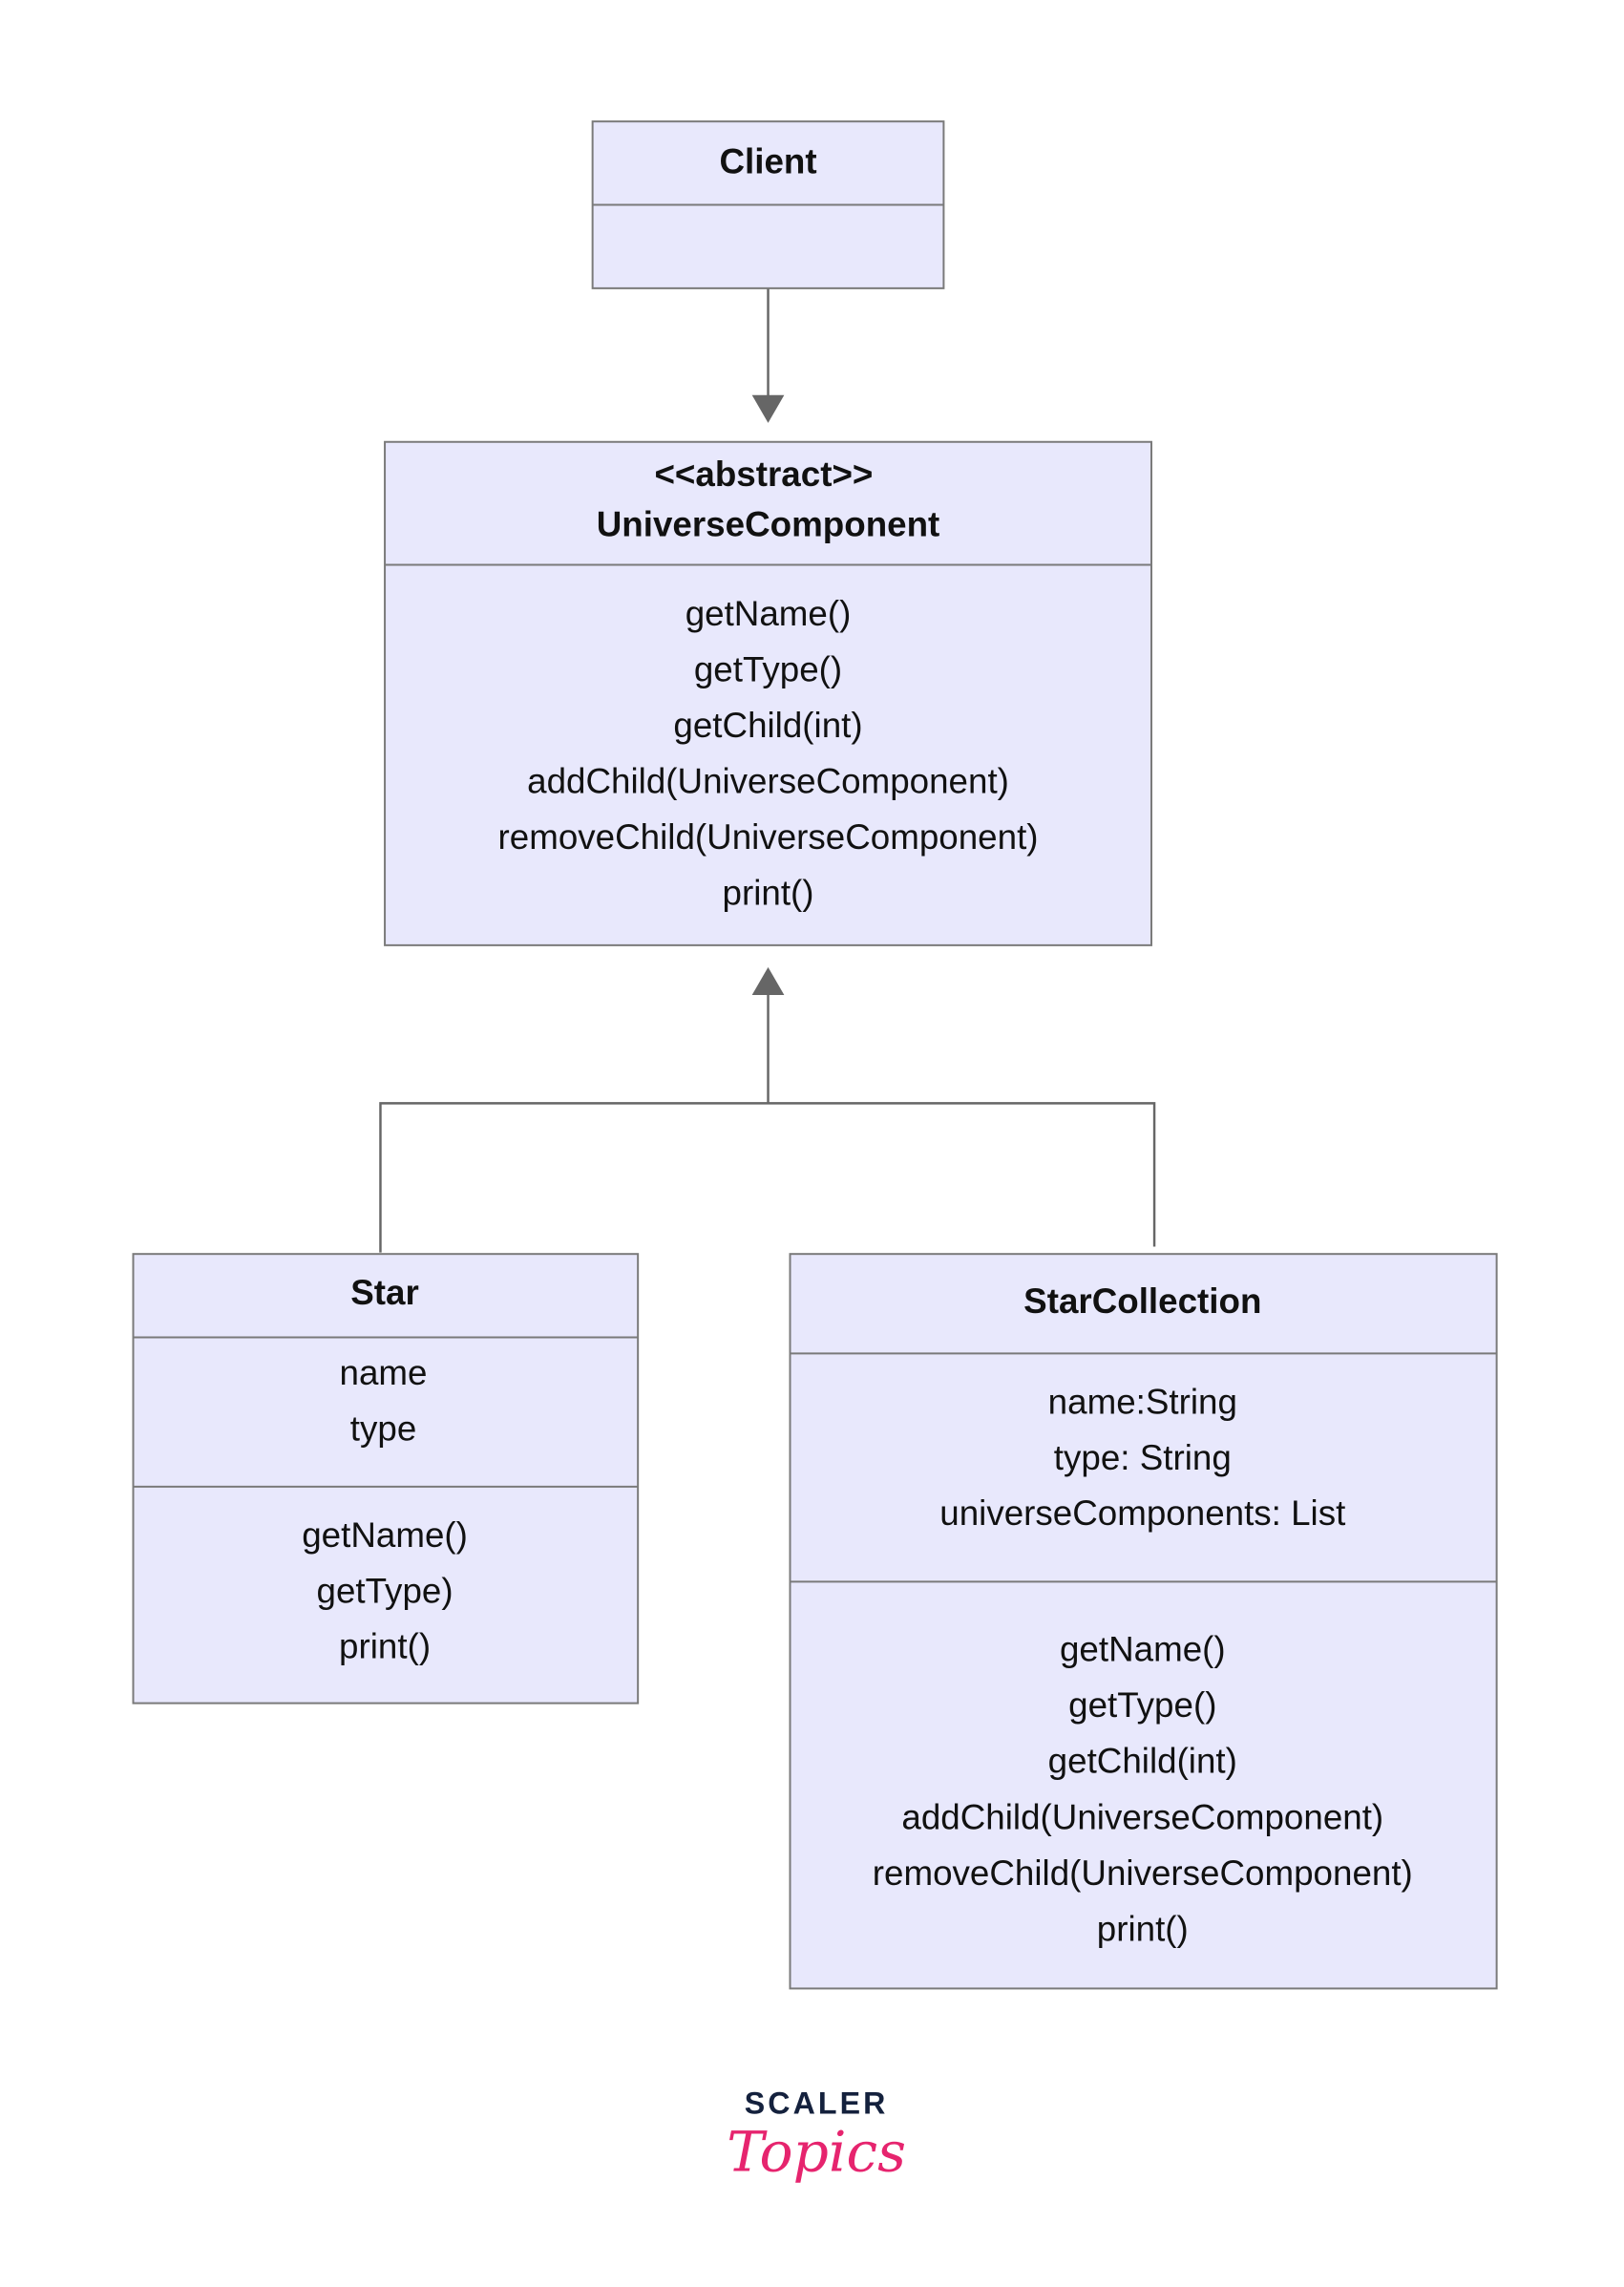 The width and height of the screenshot is (1624, 2287). I want to click on class-stereotype: <<abstract>>, so click(763, 474).